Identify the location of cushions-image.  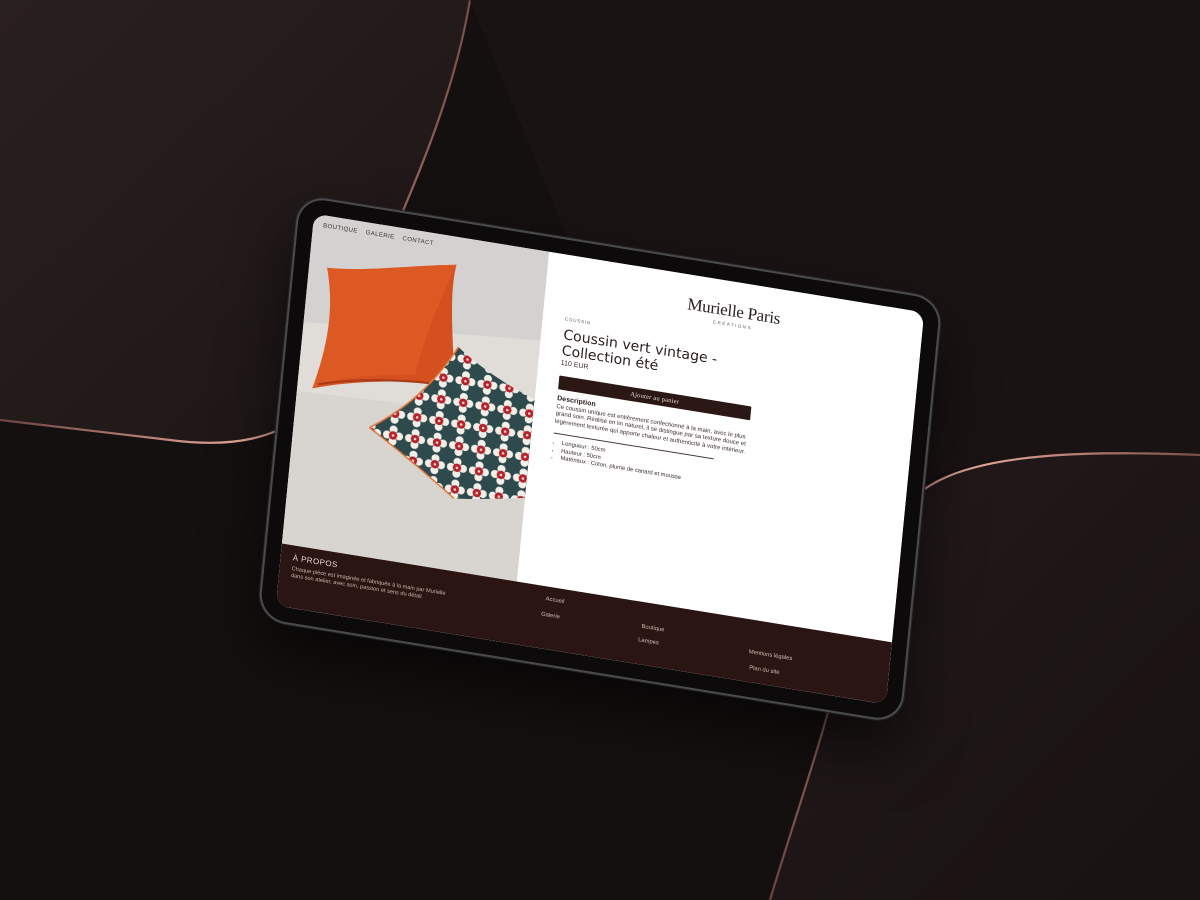
(415, 397).